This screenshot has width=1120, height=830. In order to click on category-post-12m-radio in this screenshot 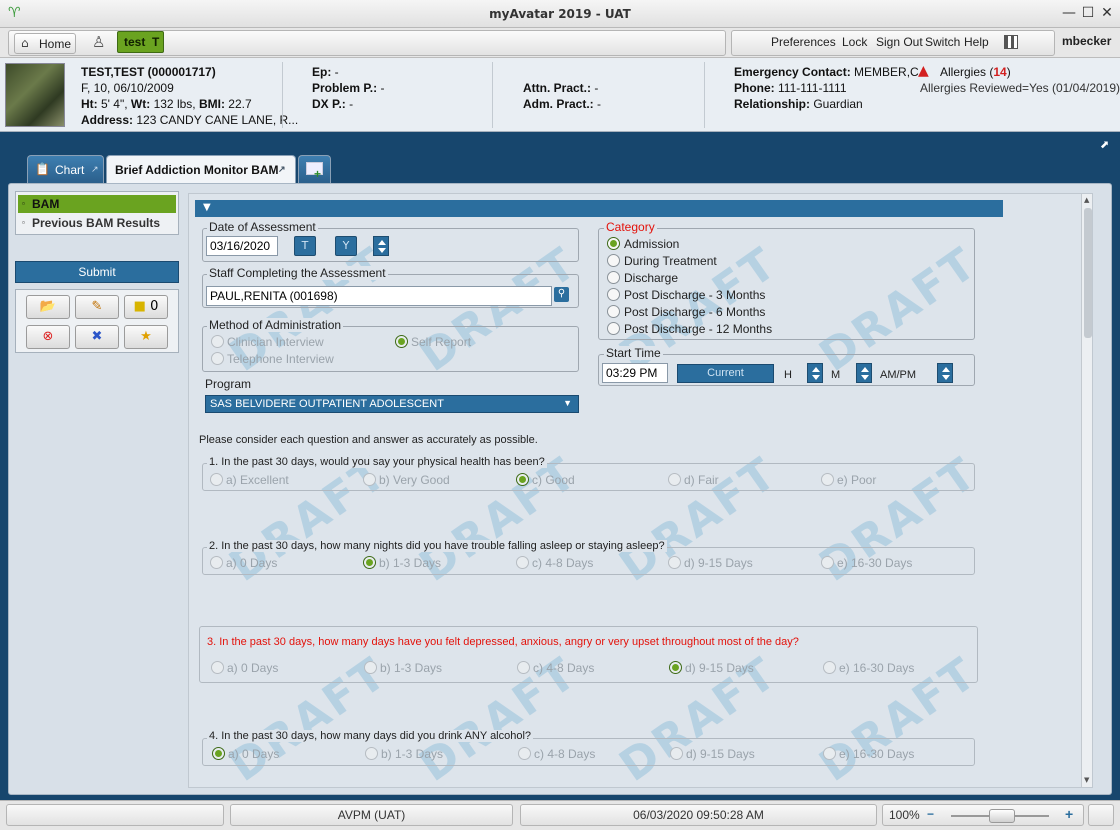, I will do `click(613, 328)`.